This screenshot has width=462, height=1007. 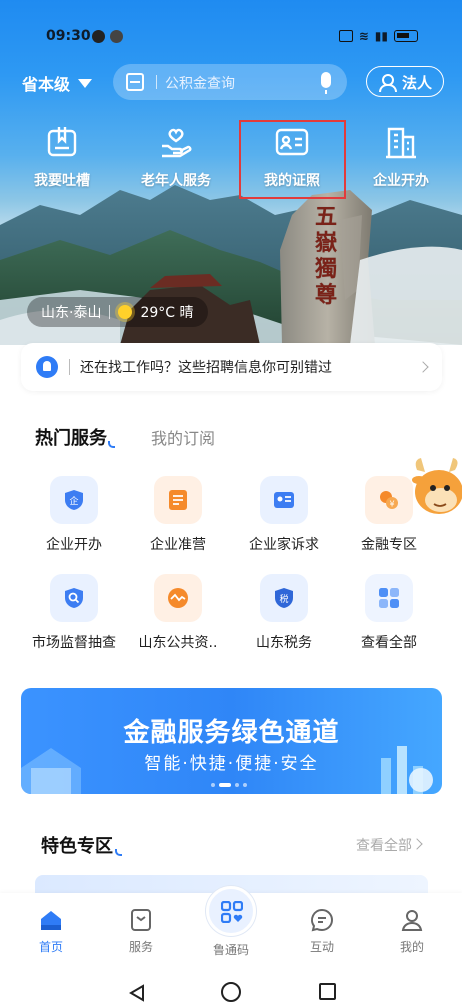 I want to click on legal-entity-button: 法人, so click(x=405, y=81).